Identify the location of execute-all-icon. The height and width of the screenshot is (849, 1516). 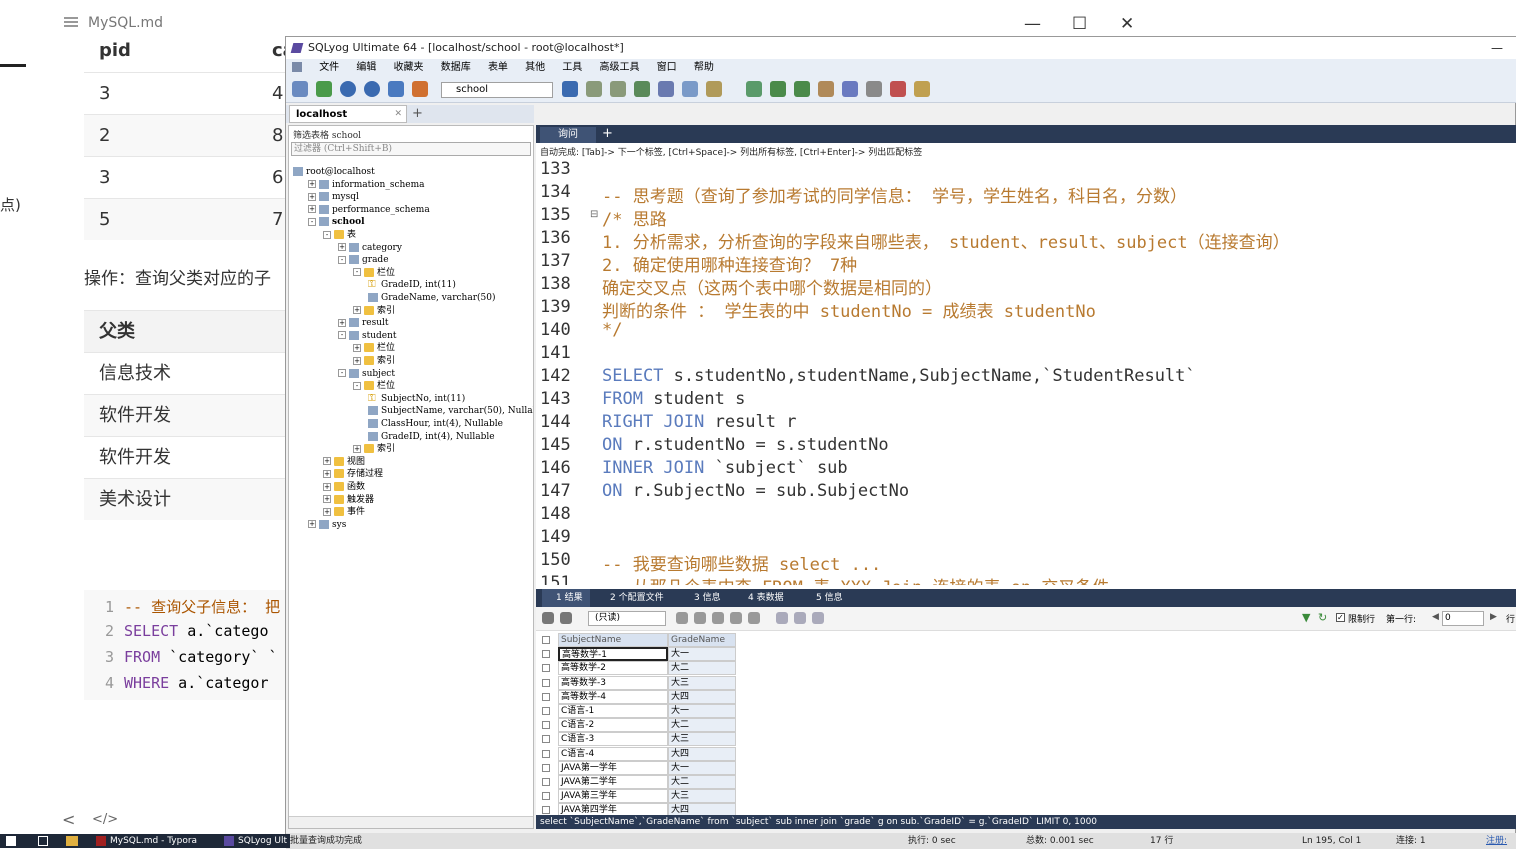
(372, 89).